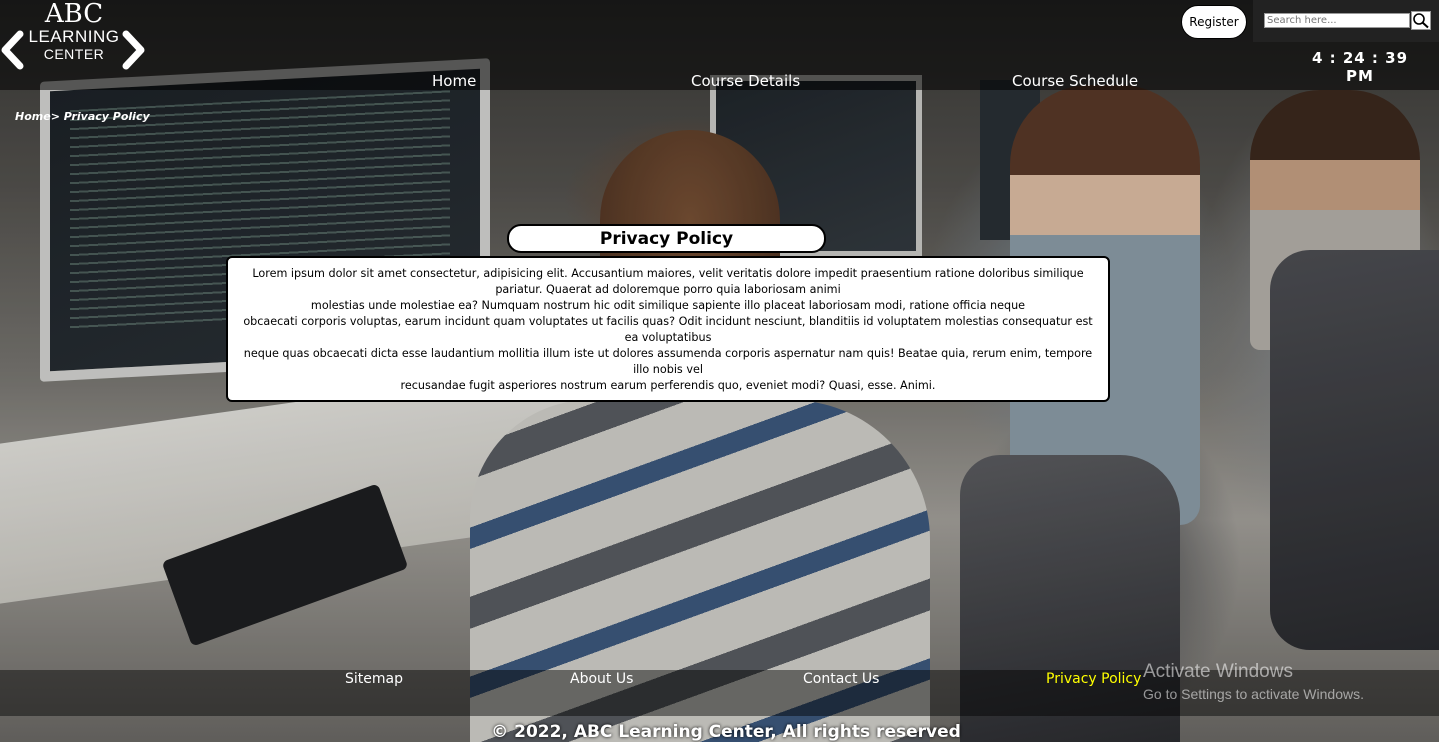 This screenshot has width=1439, height=742. What do you see at coordinates (1337, 20) in the screenshot?
I see `search-input` at bounding box center [1337, 20].